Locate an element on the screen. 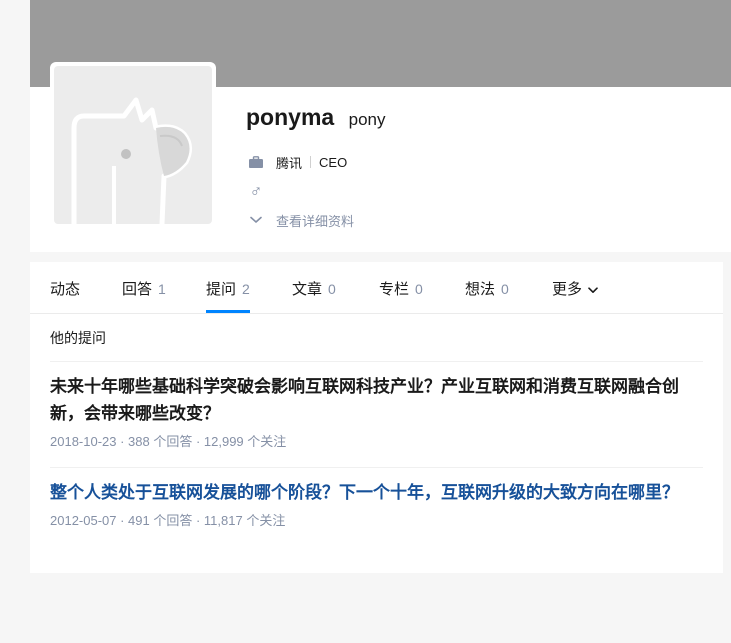 This screenshot has width=731, height=643. tab-label: 想法 is located at coordinates (480, 289).